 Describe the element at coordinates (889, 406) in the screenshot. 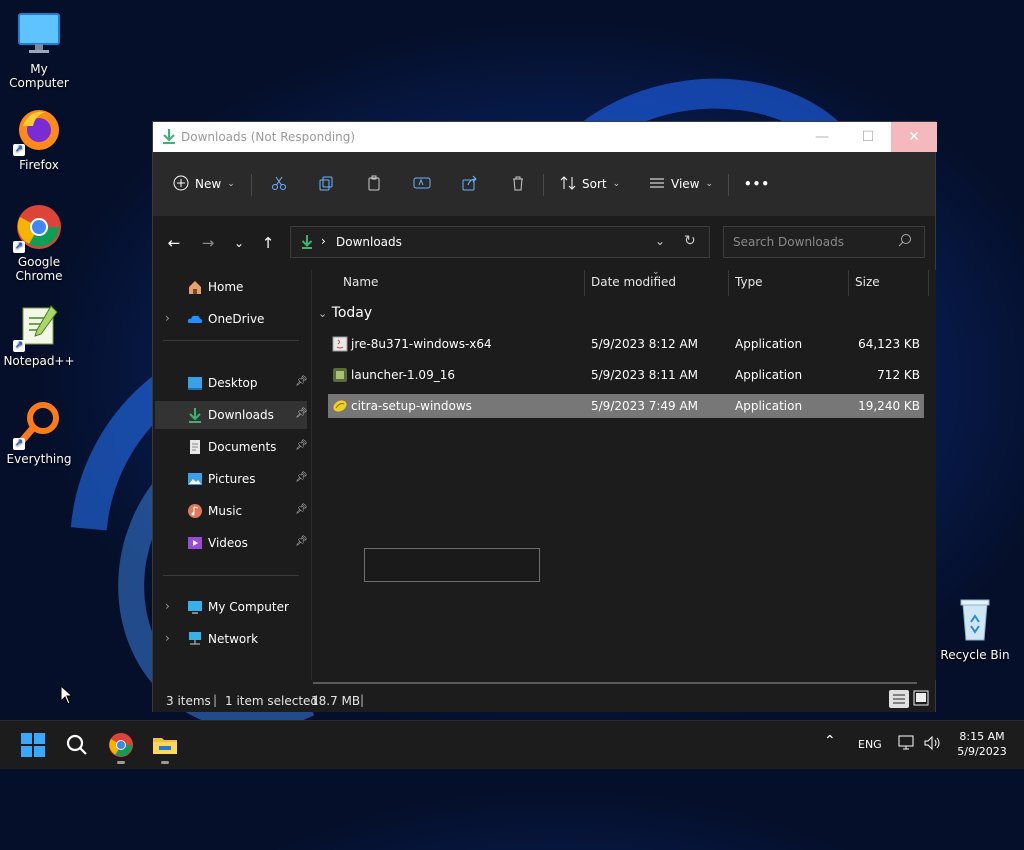

I see `file-size: 19,240 KB` at that location.